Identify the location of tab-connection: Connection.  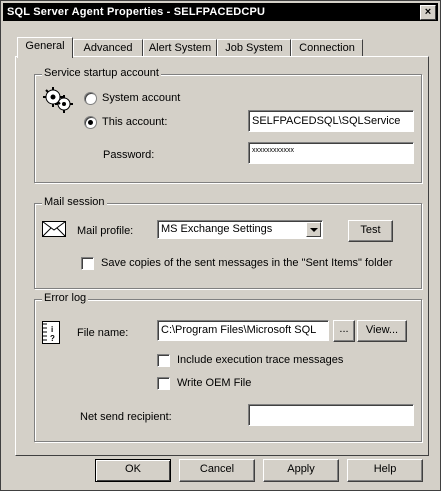
(327, 48).